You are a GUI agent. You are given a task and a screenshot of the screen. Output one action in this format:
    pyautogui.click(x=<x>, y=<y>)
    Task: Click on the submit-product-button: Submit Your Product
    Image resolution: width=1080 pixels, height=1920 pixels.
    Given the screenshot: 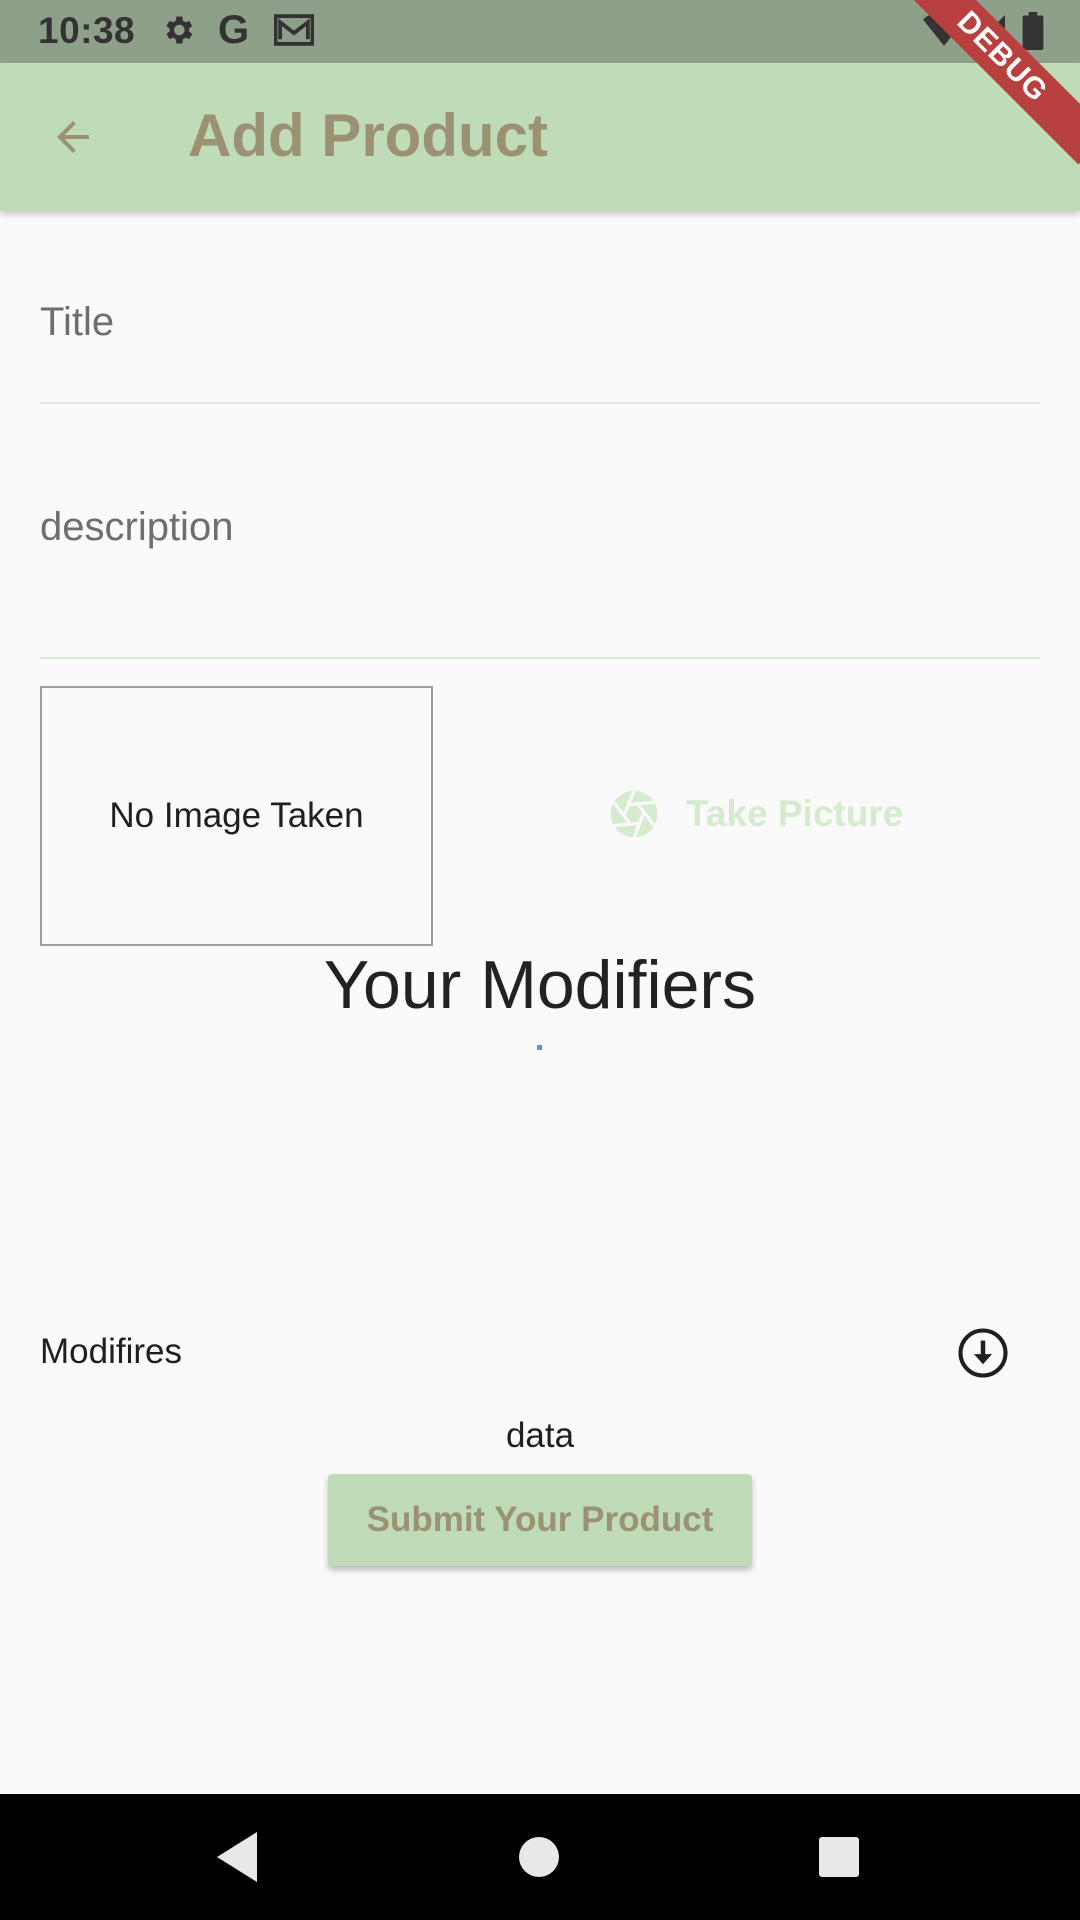 What is the action you would take?
    pyautogui.click(x=540, y=1520)
    